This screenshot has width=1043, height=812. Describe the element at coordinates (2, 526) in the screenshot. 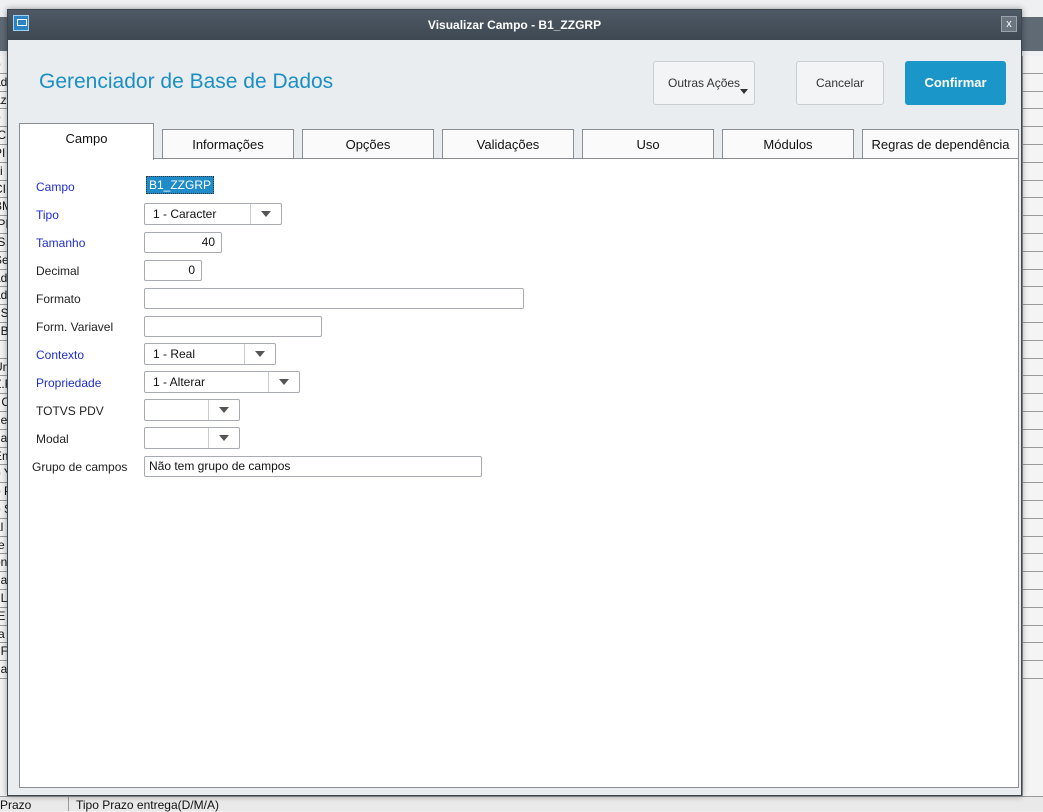

I see `background-row-text: al` at that location.